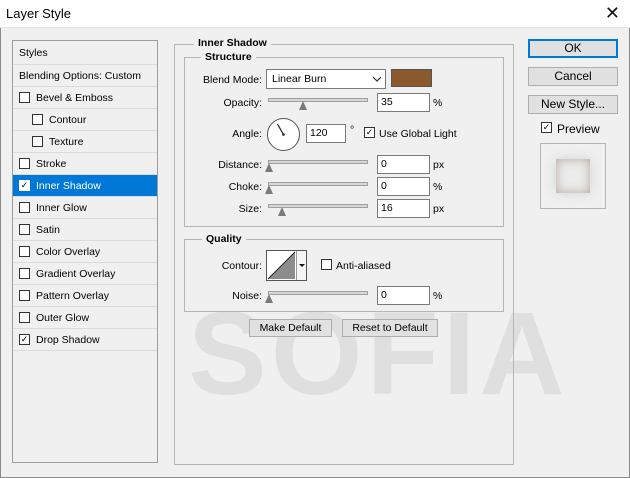  I want to click on styles-list-empty-area, so click(85, 406).